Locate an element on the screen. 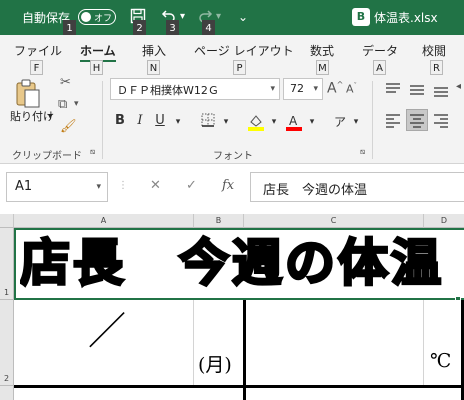 This screenshot has width=464, height=400. keytip-data: A is located at coordinates (379, 67).